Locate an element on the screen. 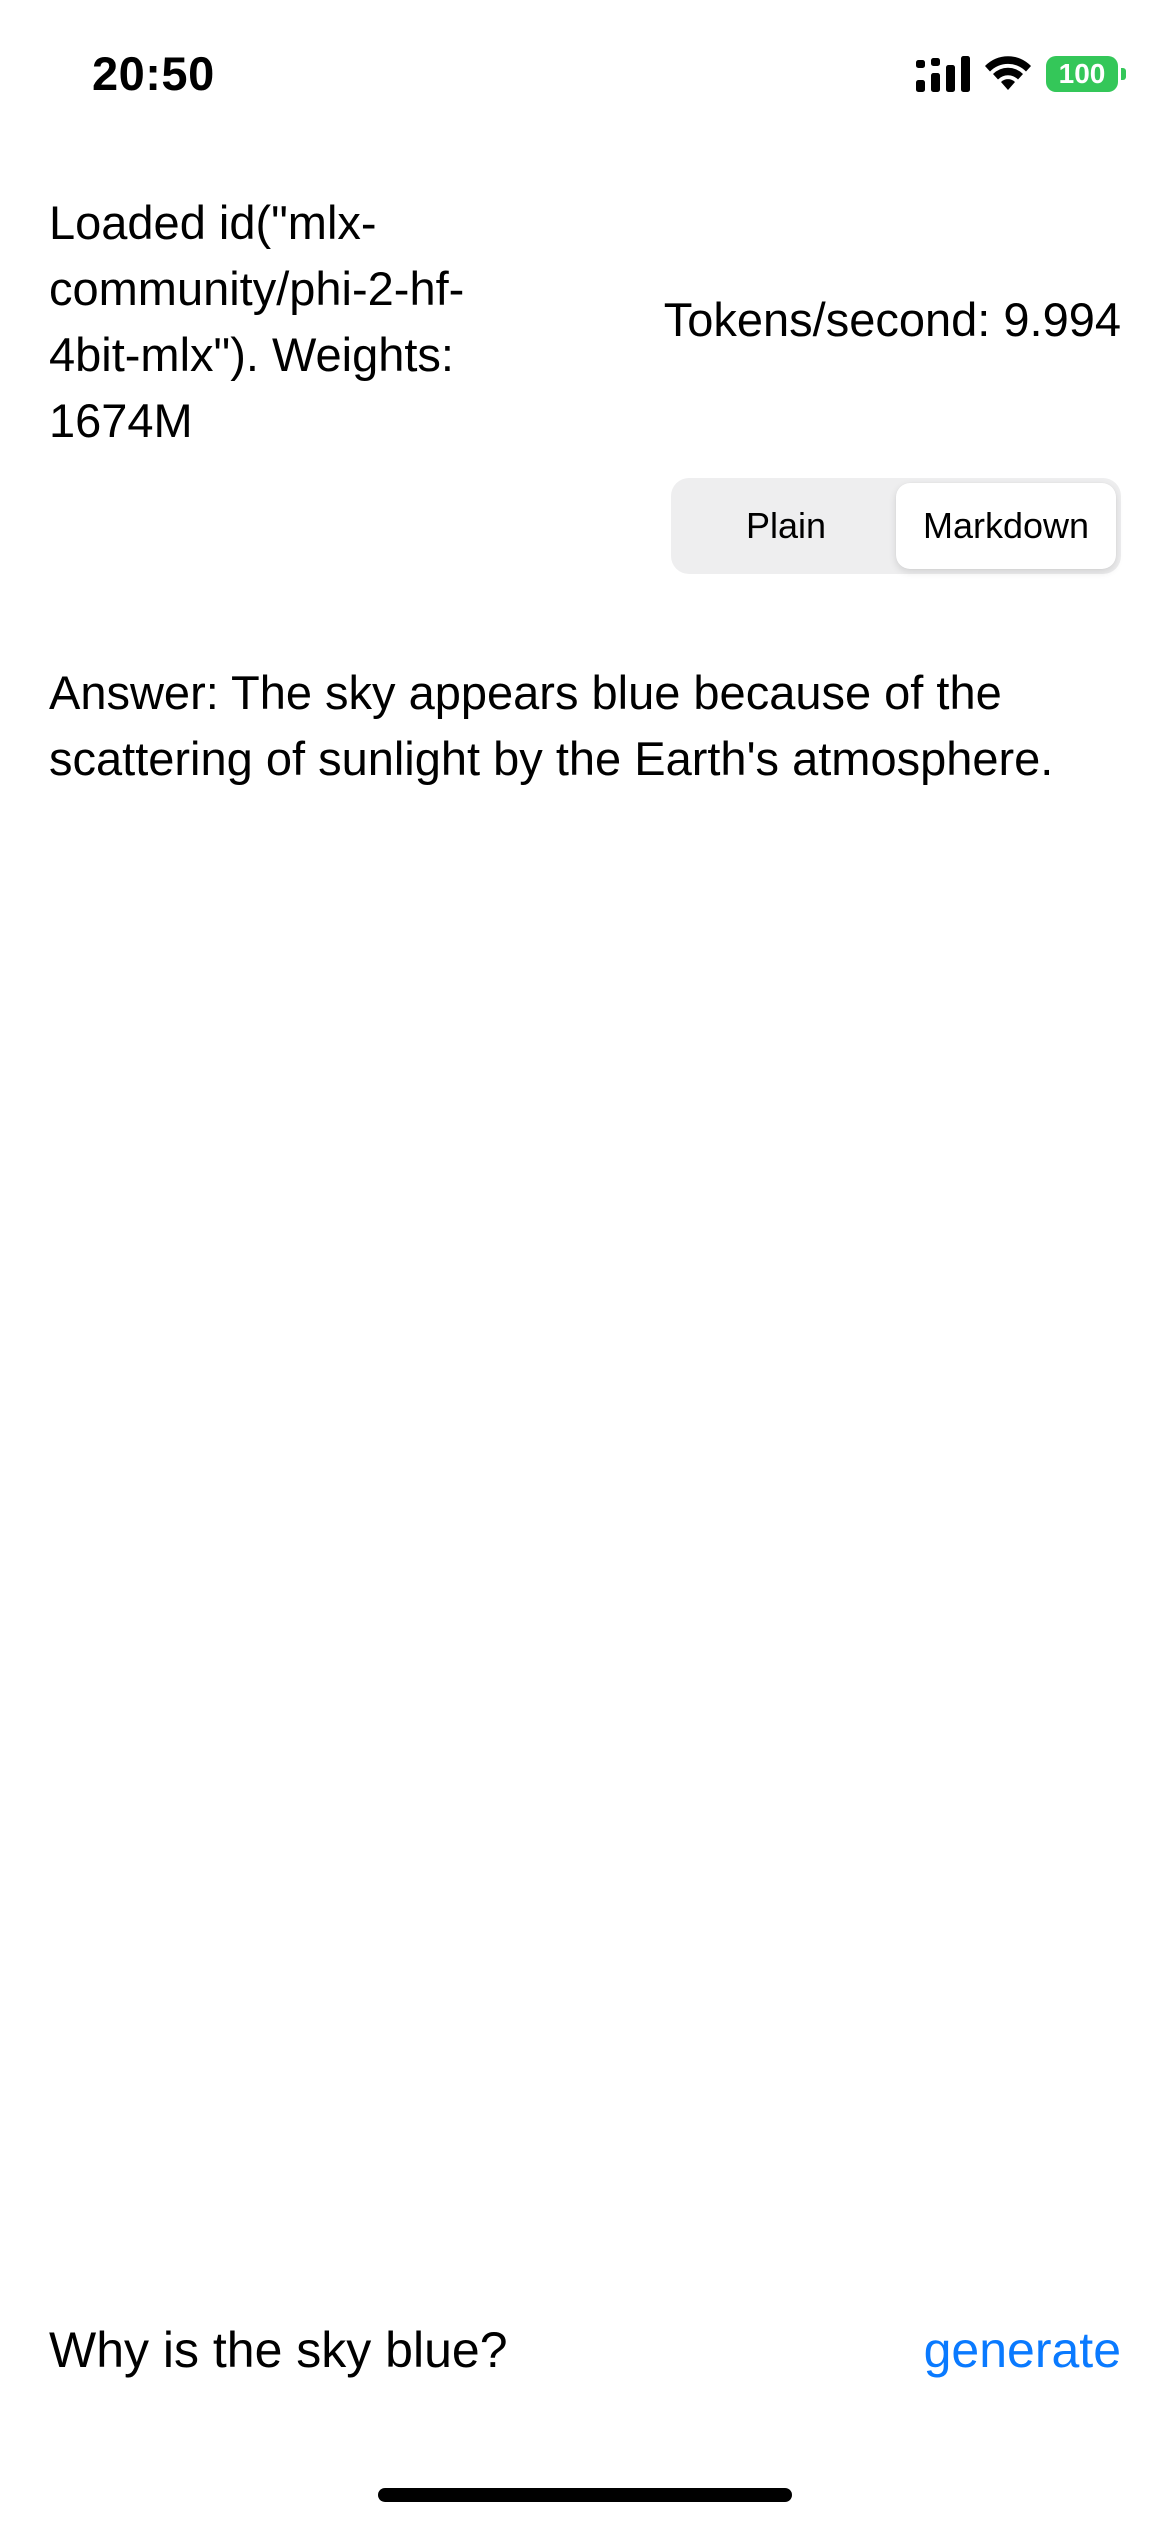  status-icons: 100 is located at coordinates (1021, 74).